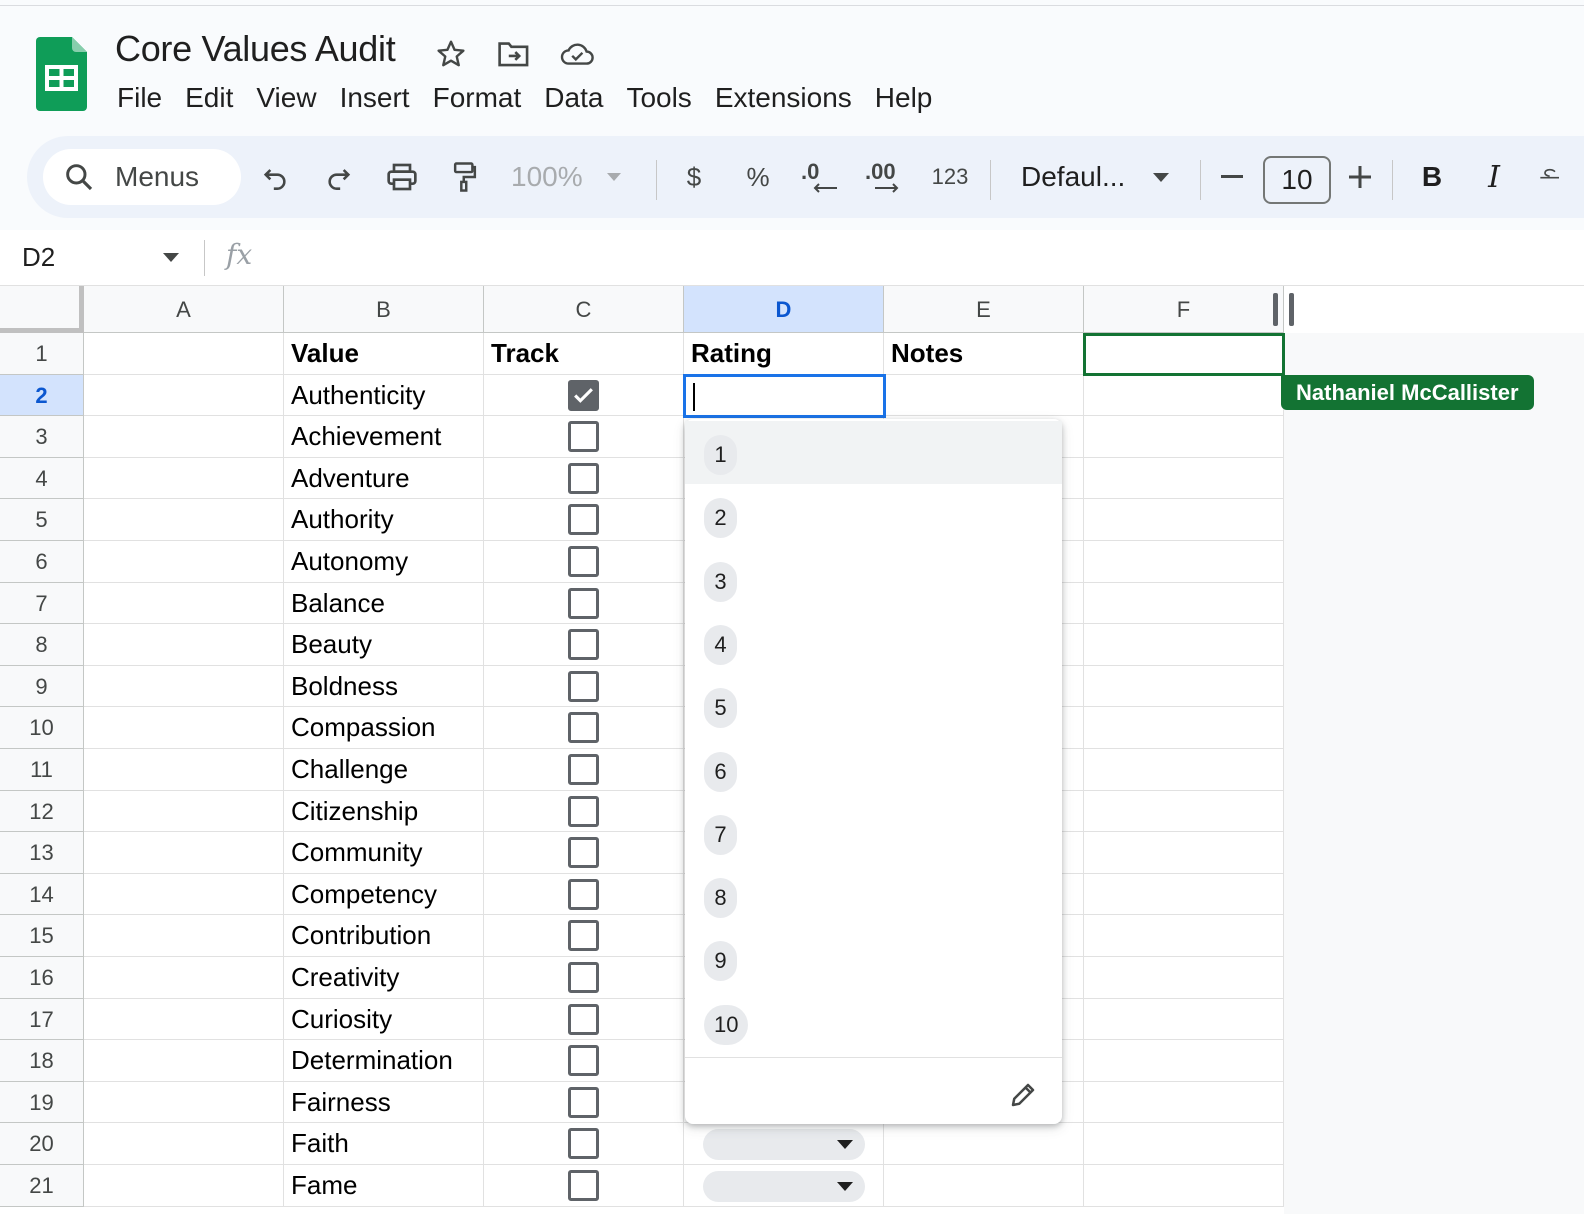 This screenshot has height=1214, width=1584. Describe the element at coordinates (384, 770) in the screenshot. I see `value-cell: Challenge` at that location.